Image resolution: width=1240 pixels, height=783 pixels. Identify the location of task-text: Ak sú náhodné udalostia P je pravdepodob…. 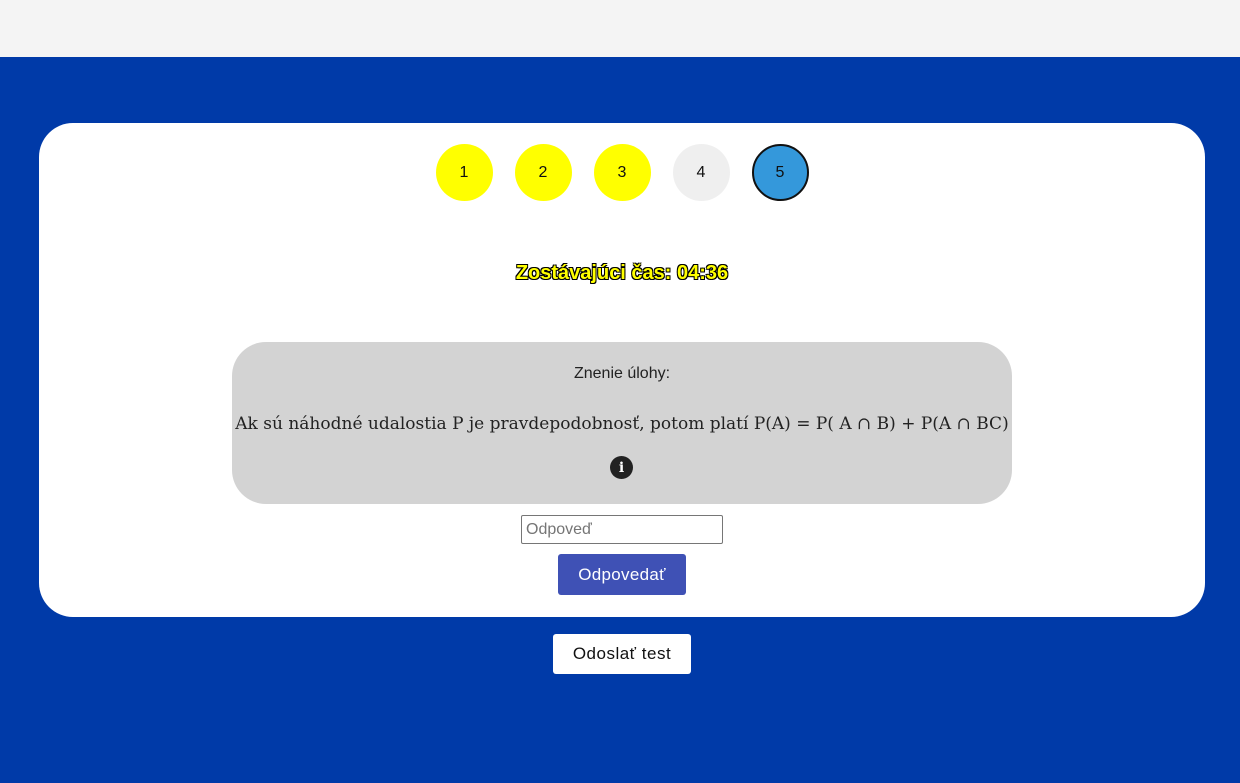
(622, 424).